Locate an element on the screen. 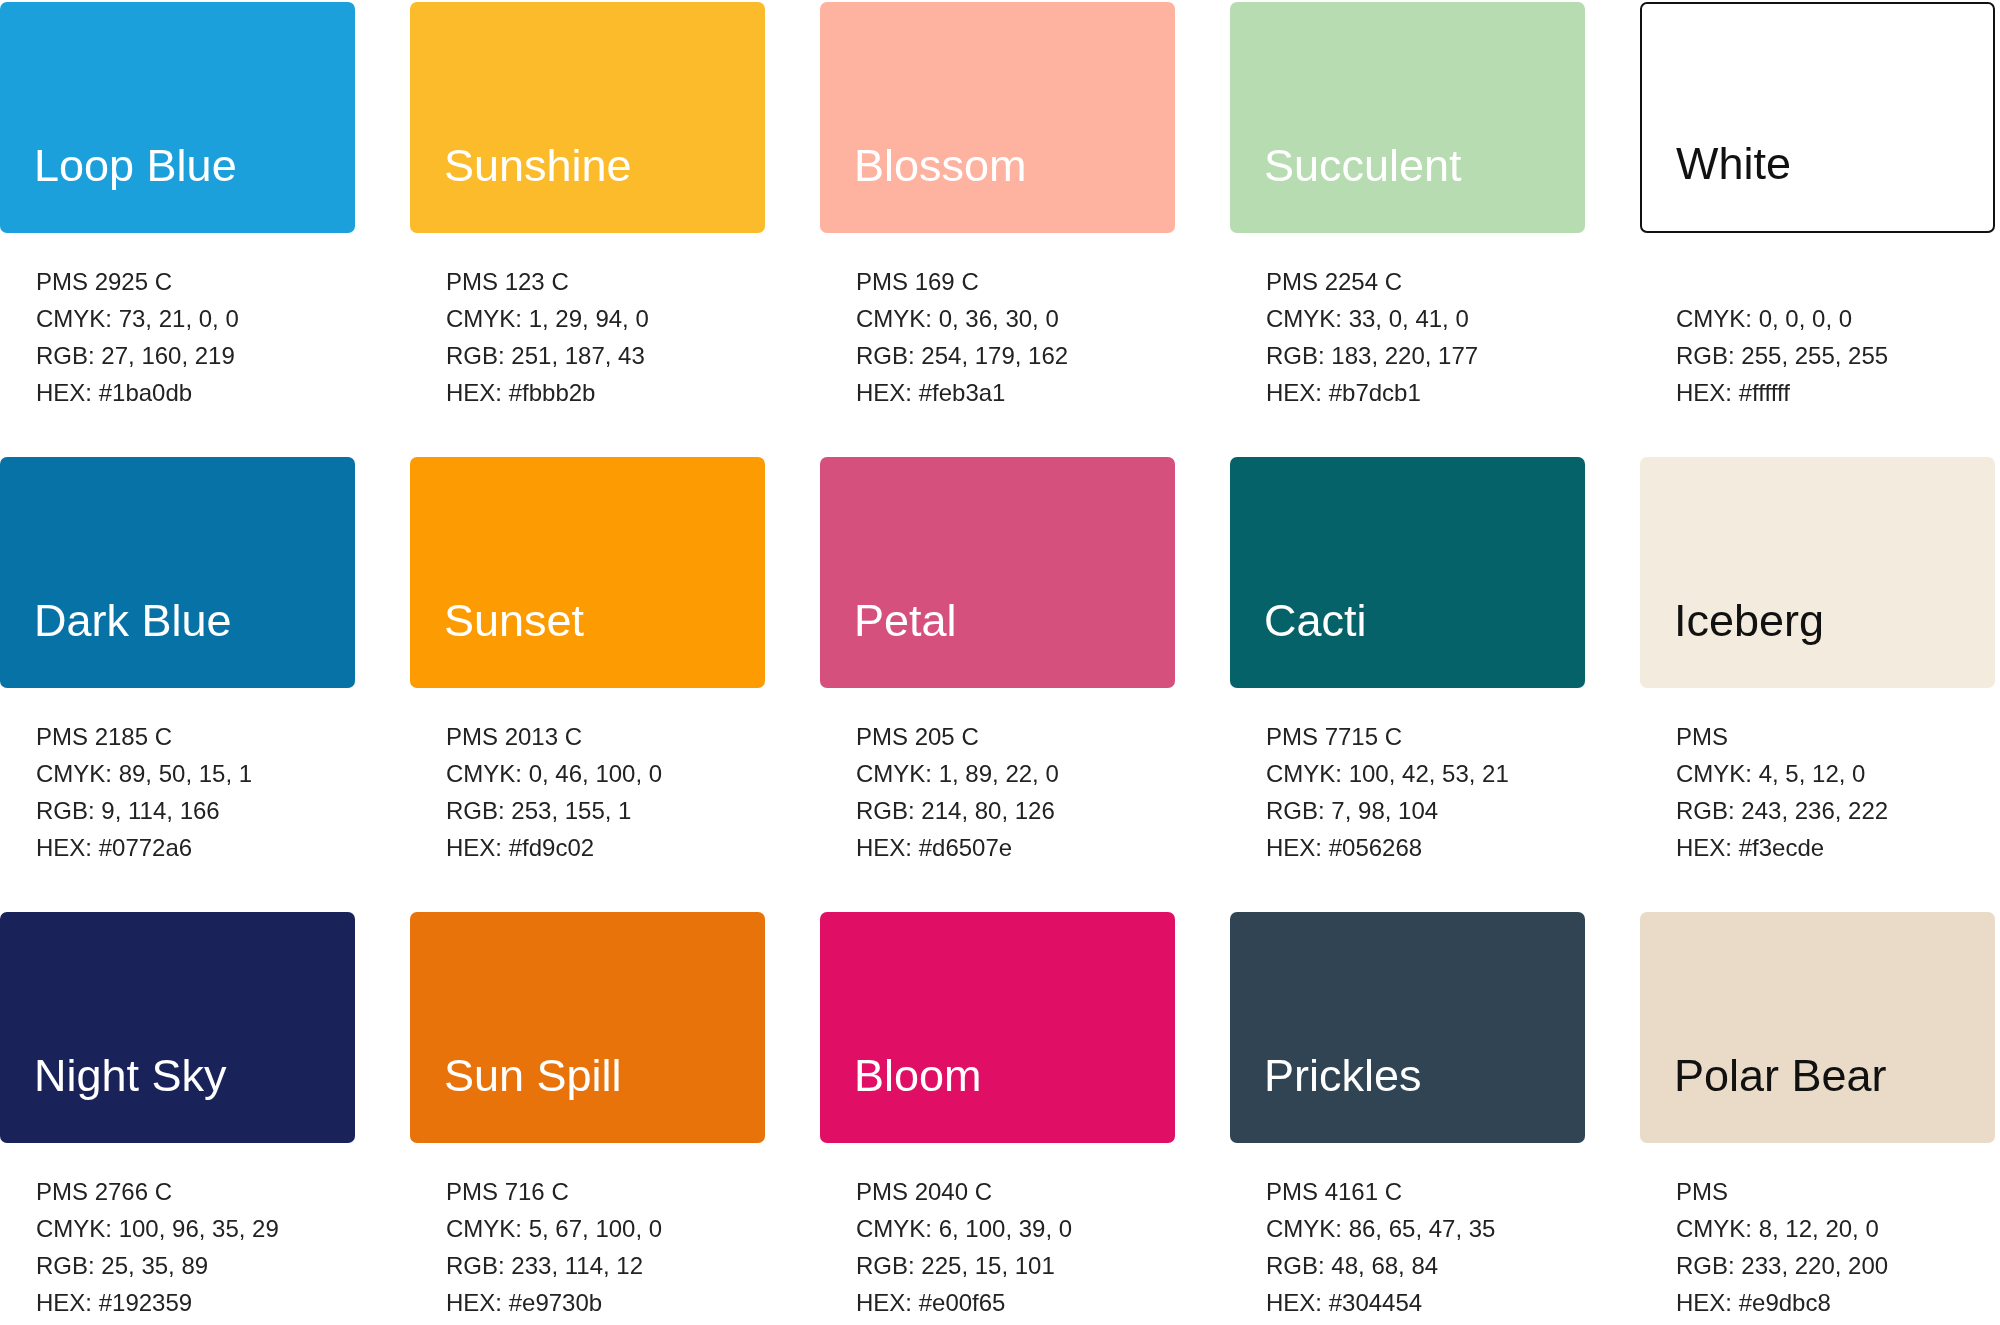 The width and height of the screenshot is (2000, 1325). color-code: HEX: #feb3a1 is located at coordinates (931, 393).